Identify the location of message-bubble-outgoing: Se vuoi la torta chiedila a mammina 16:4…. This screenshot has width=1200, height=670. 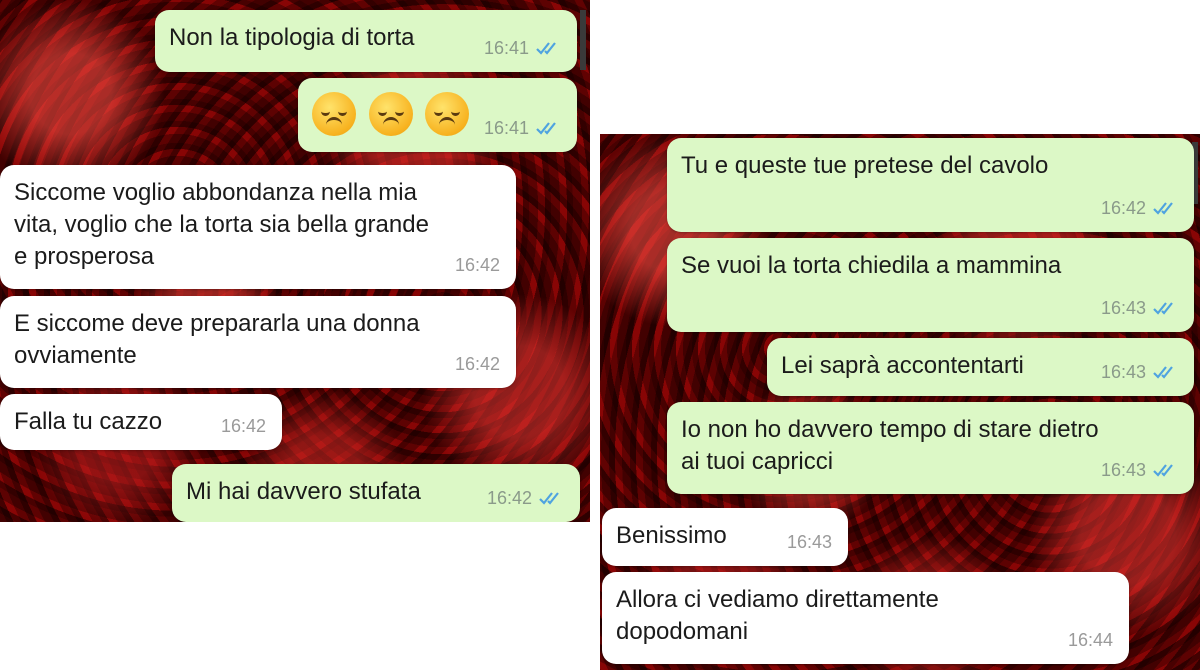
(930, 285).